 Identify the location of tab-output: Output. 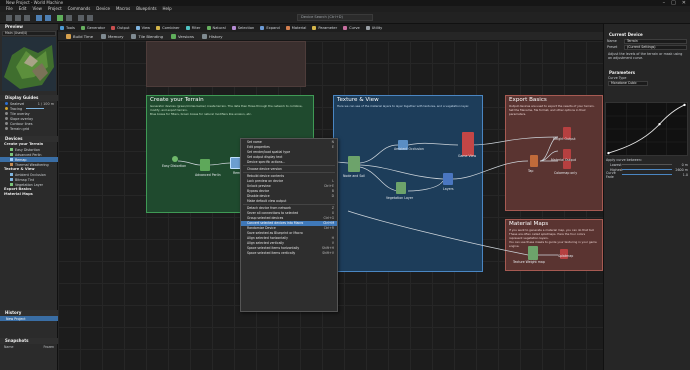
(120, 28).